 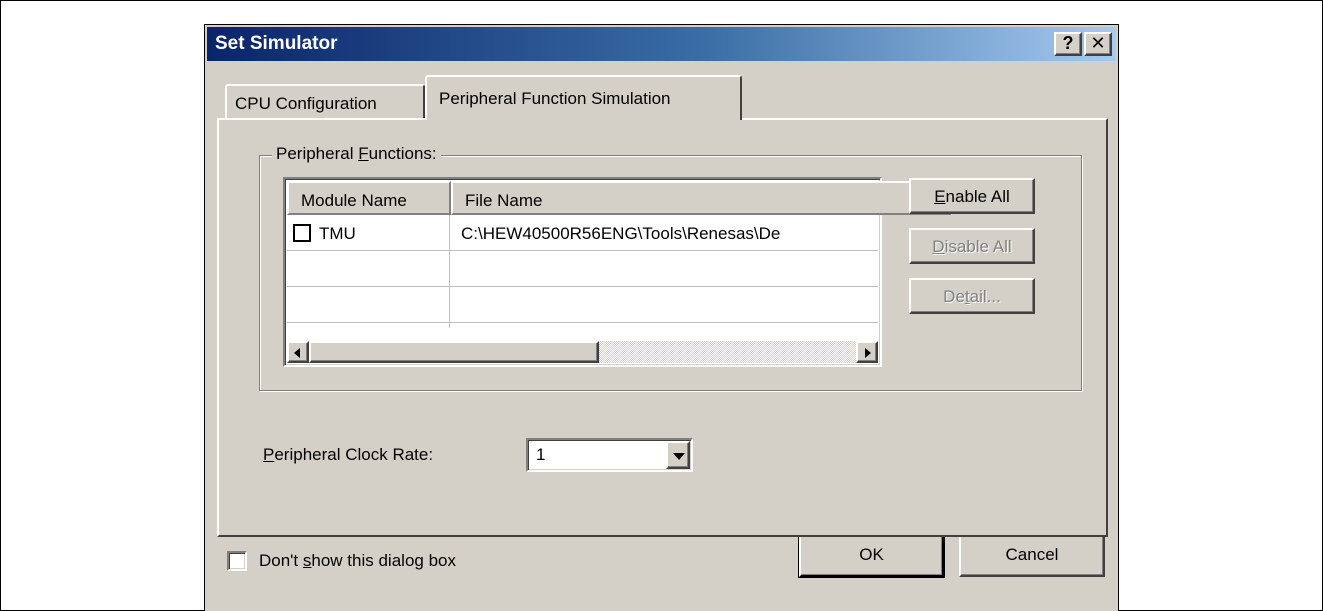 What do you see at coordinates (555, 98) in the screenshot?
I see `tab-label: Peripheral Function Simulation` at bounding box center [555, 98].